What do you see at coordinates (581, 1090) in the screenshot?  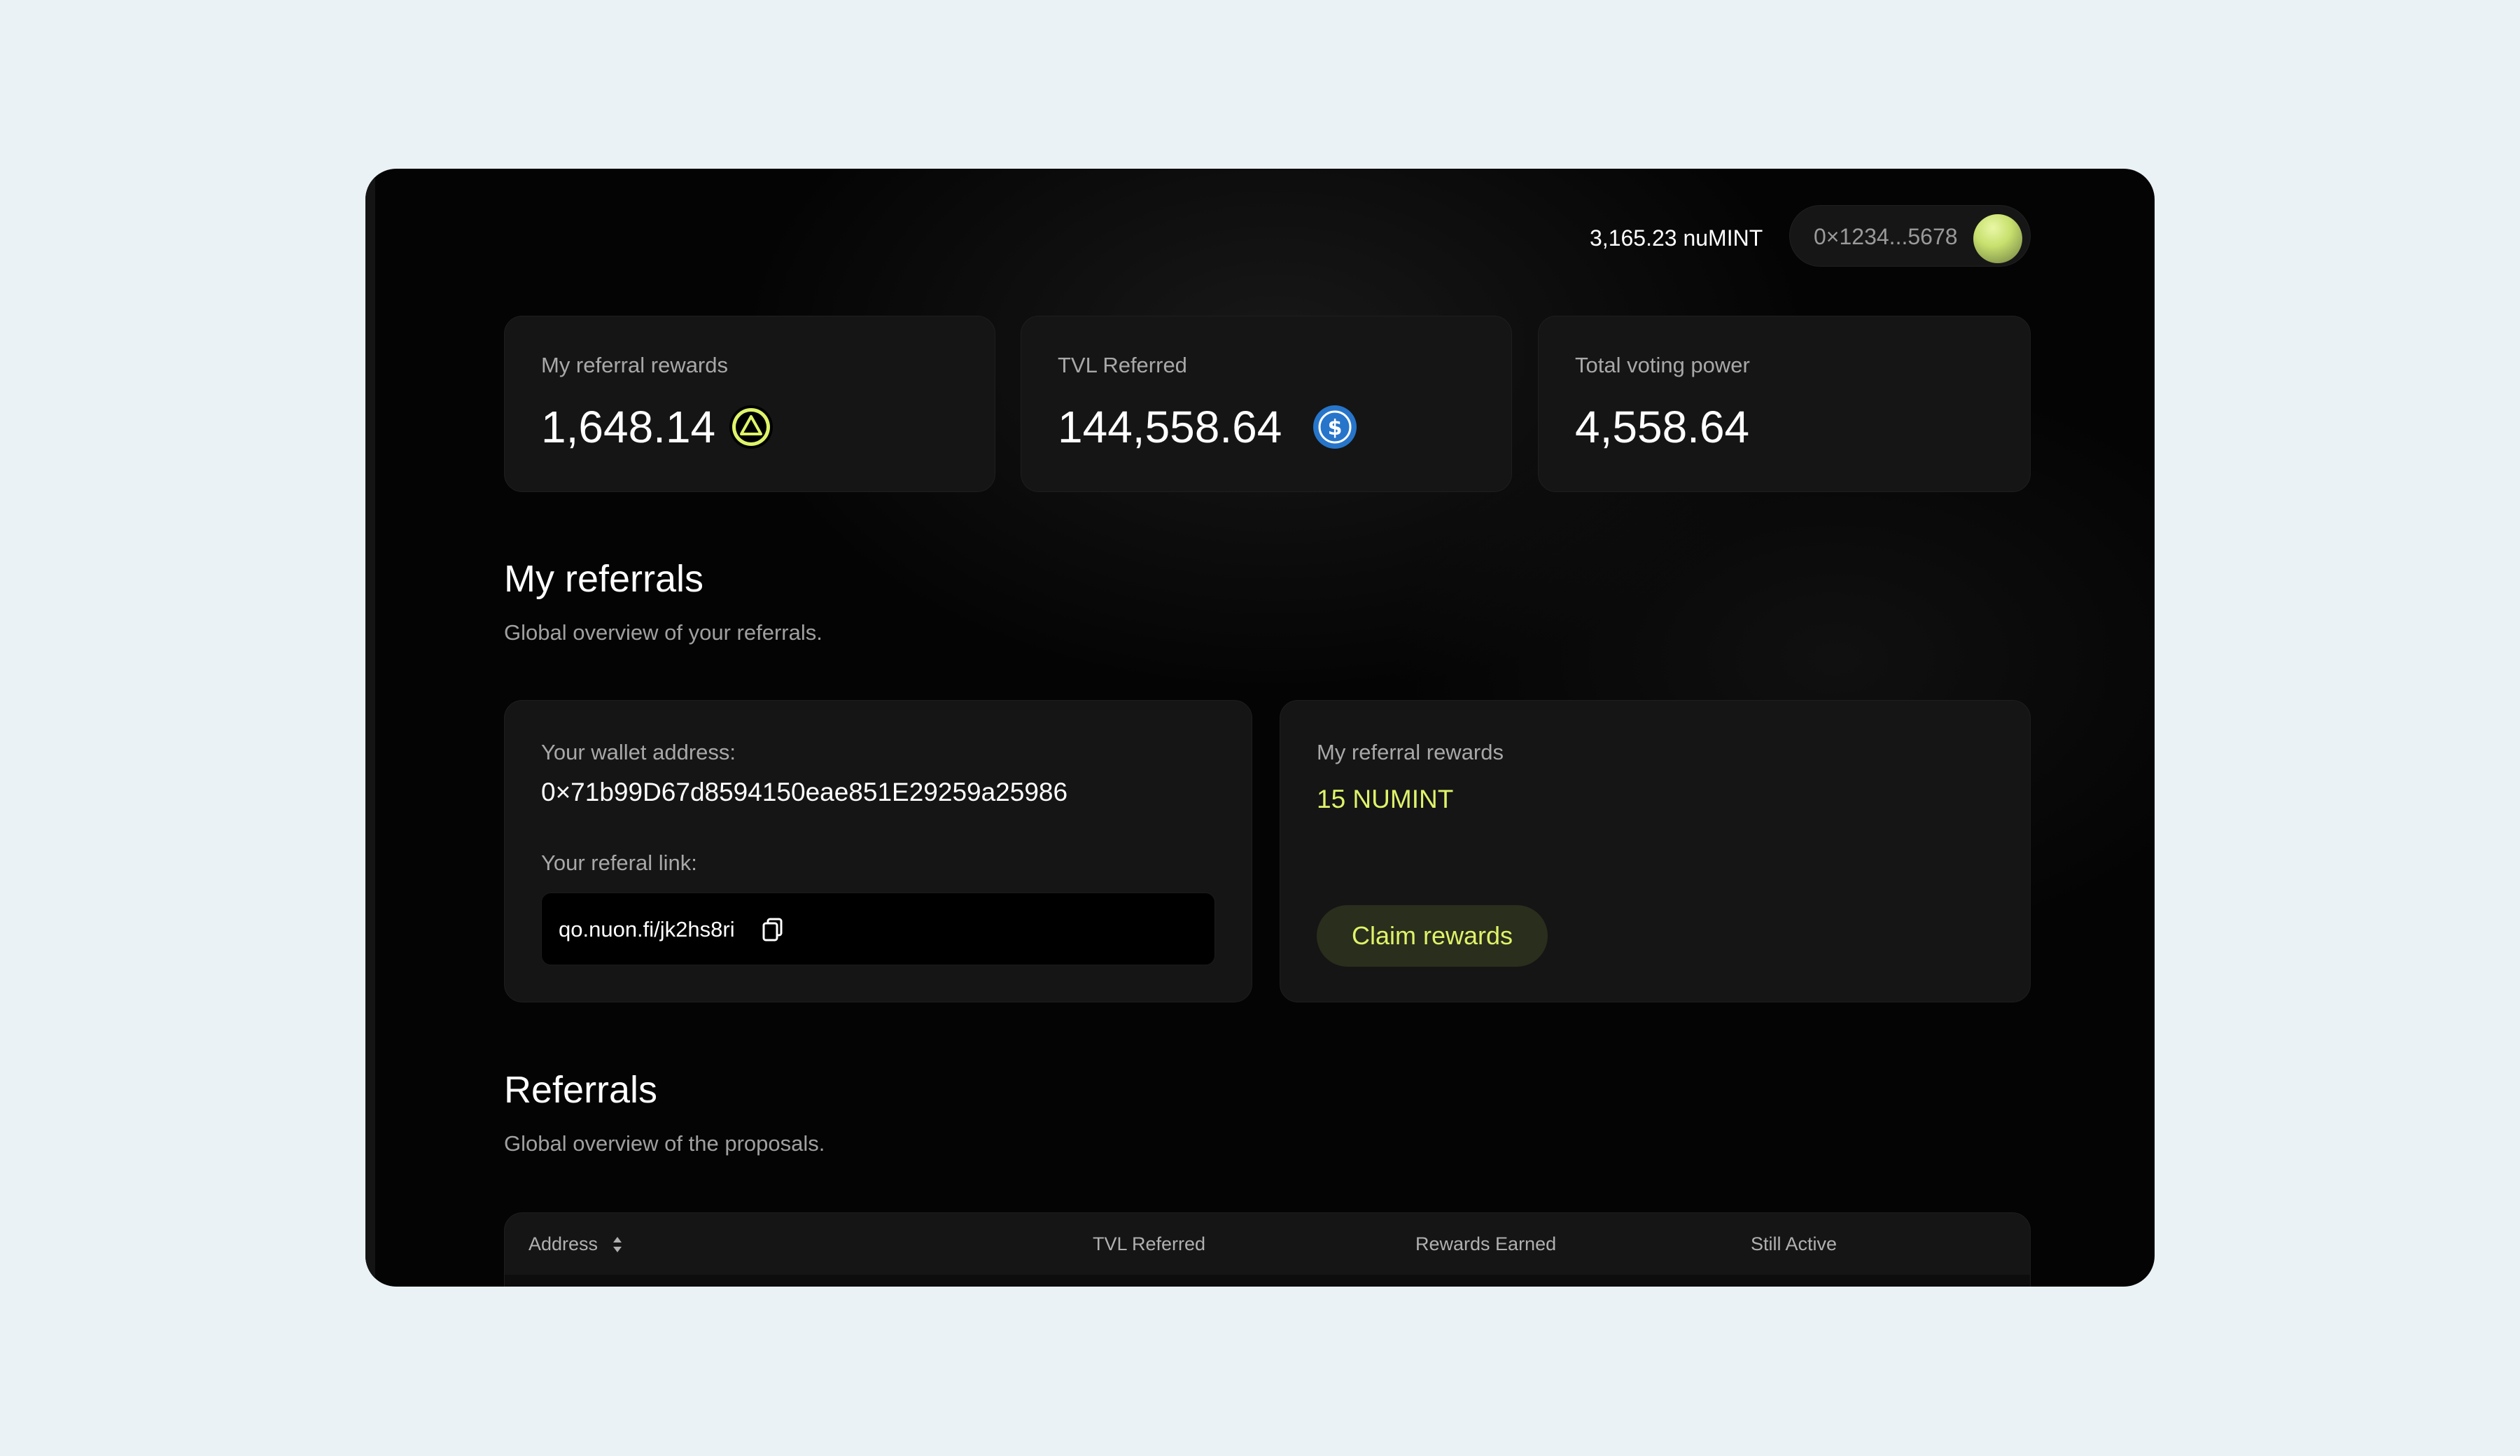 I see `section-title-referrals: Referrals` at bounding box center [581, 1090].